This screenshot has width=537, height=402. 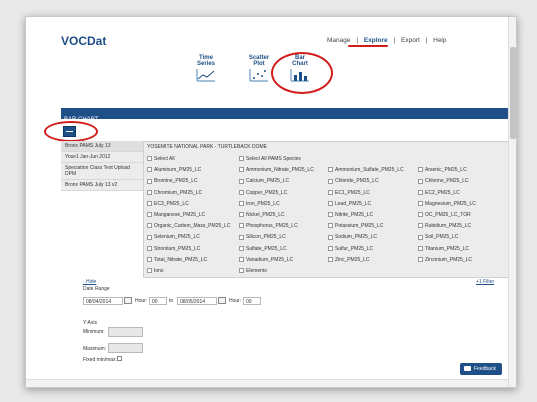 What do you see at coordinates (442, 170) in the screenshot?
I see `species-option: Arsenic_PM25_LC` at bounding box center [442, 170].